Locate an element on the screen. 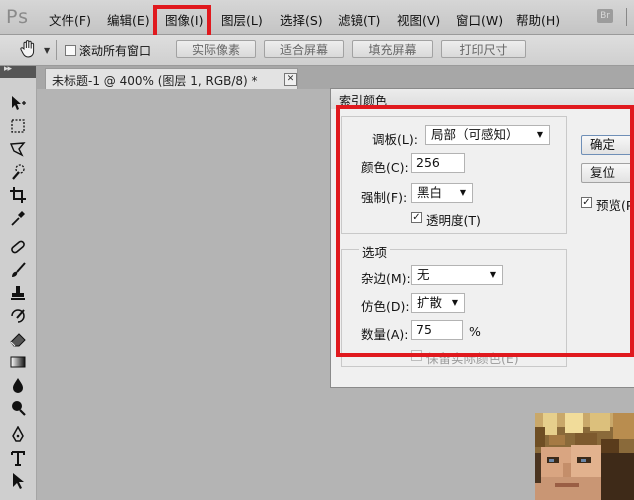 This screenshot has height=500, width=634. clone-stamp-icon is located at coordinates (18, 293).